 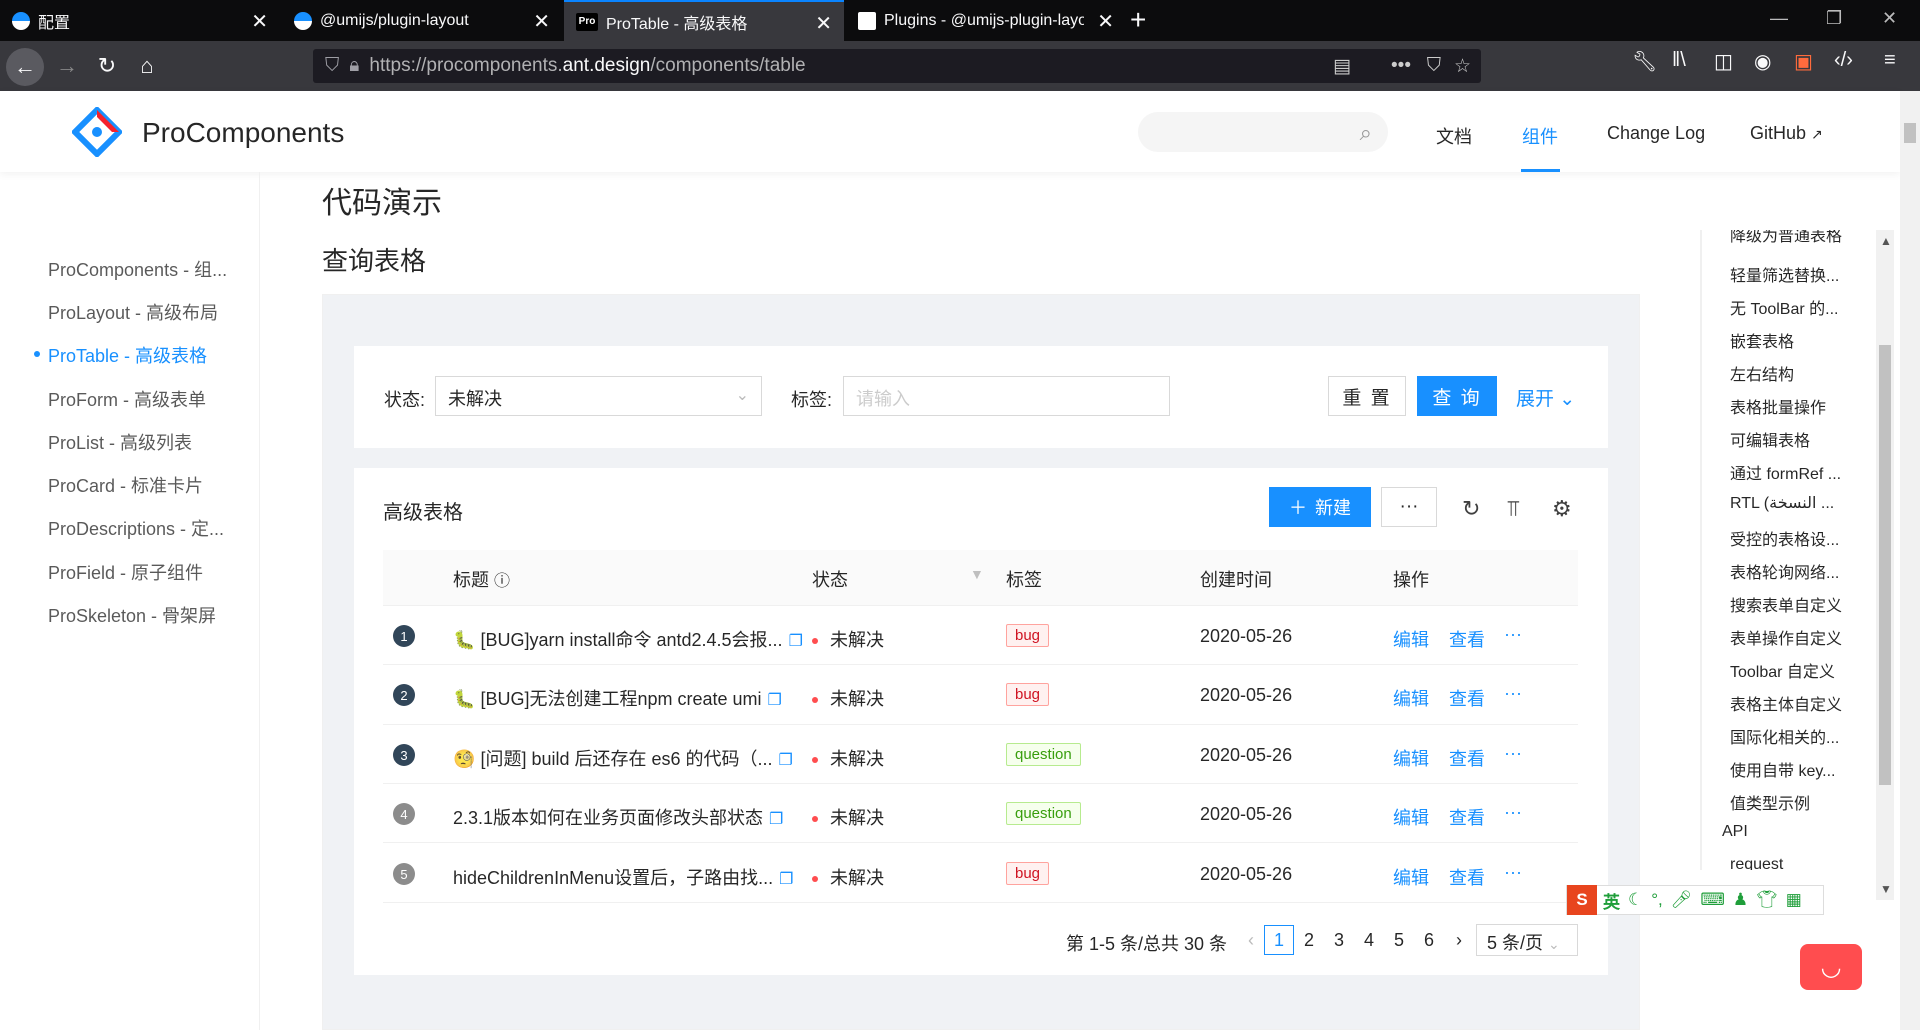 I want to click on moon-icon: ☾, so click(x=1635, y=900).